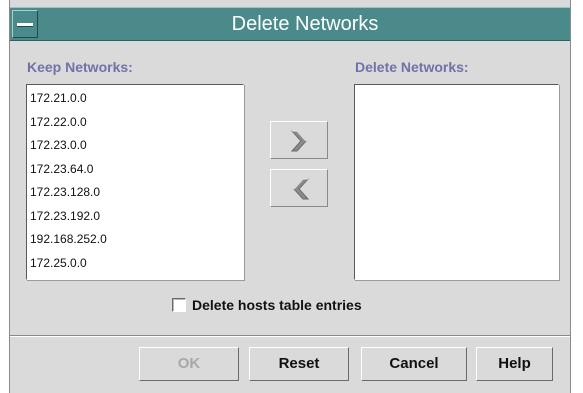 This screenshot has width=583, height=393. I want to click on ok-button: OK, so click(189, 364).